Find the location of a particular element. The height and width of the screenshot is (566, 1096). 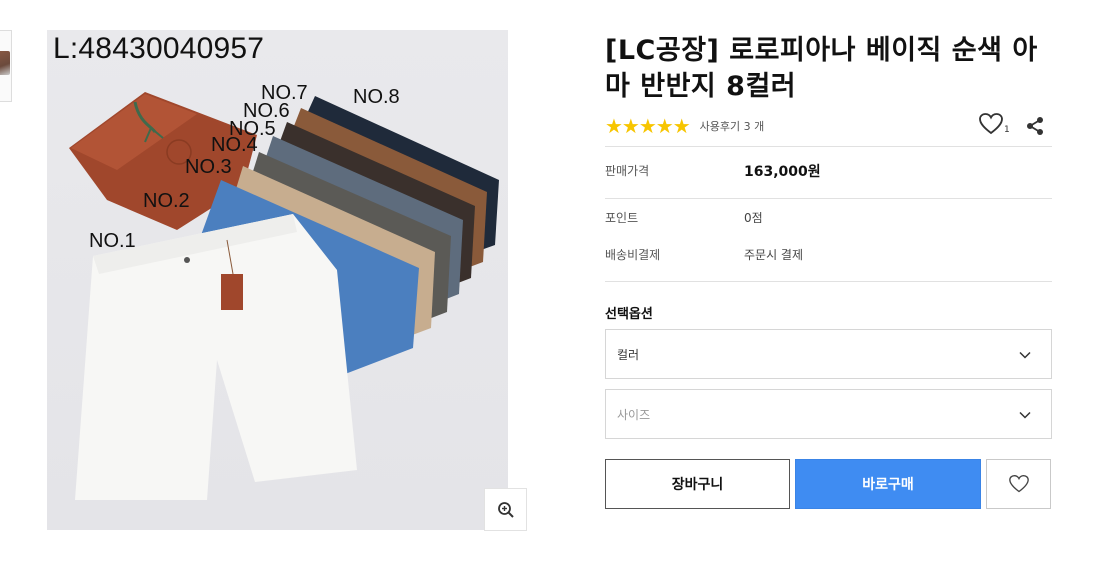

add-to-wishlist-button is located at coordinates (1018, 484).